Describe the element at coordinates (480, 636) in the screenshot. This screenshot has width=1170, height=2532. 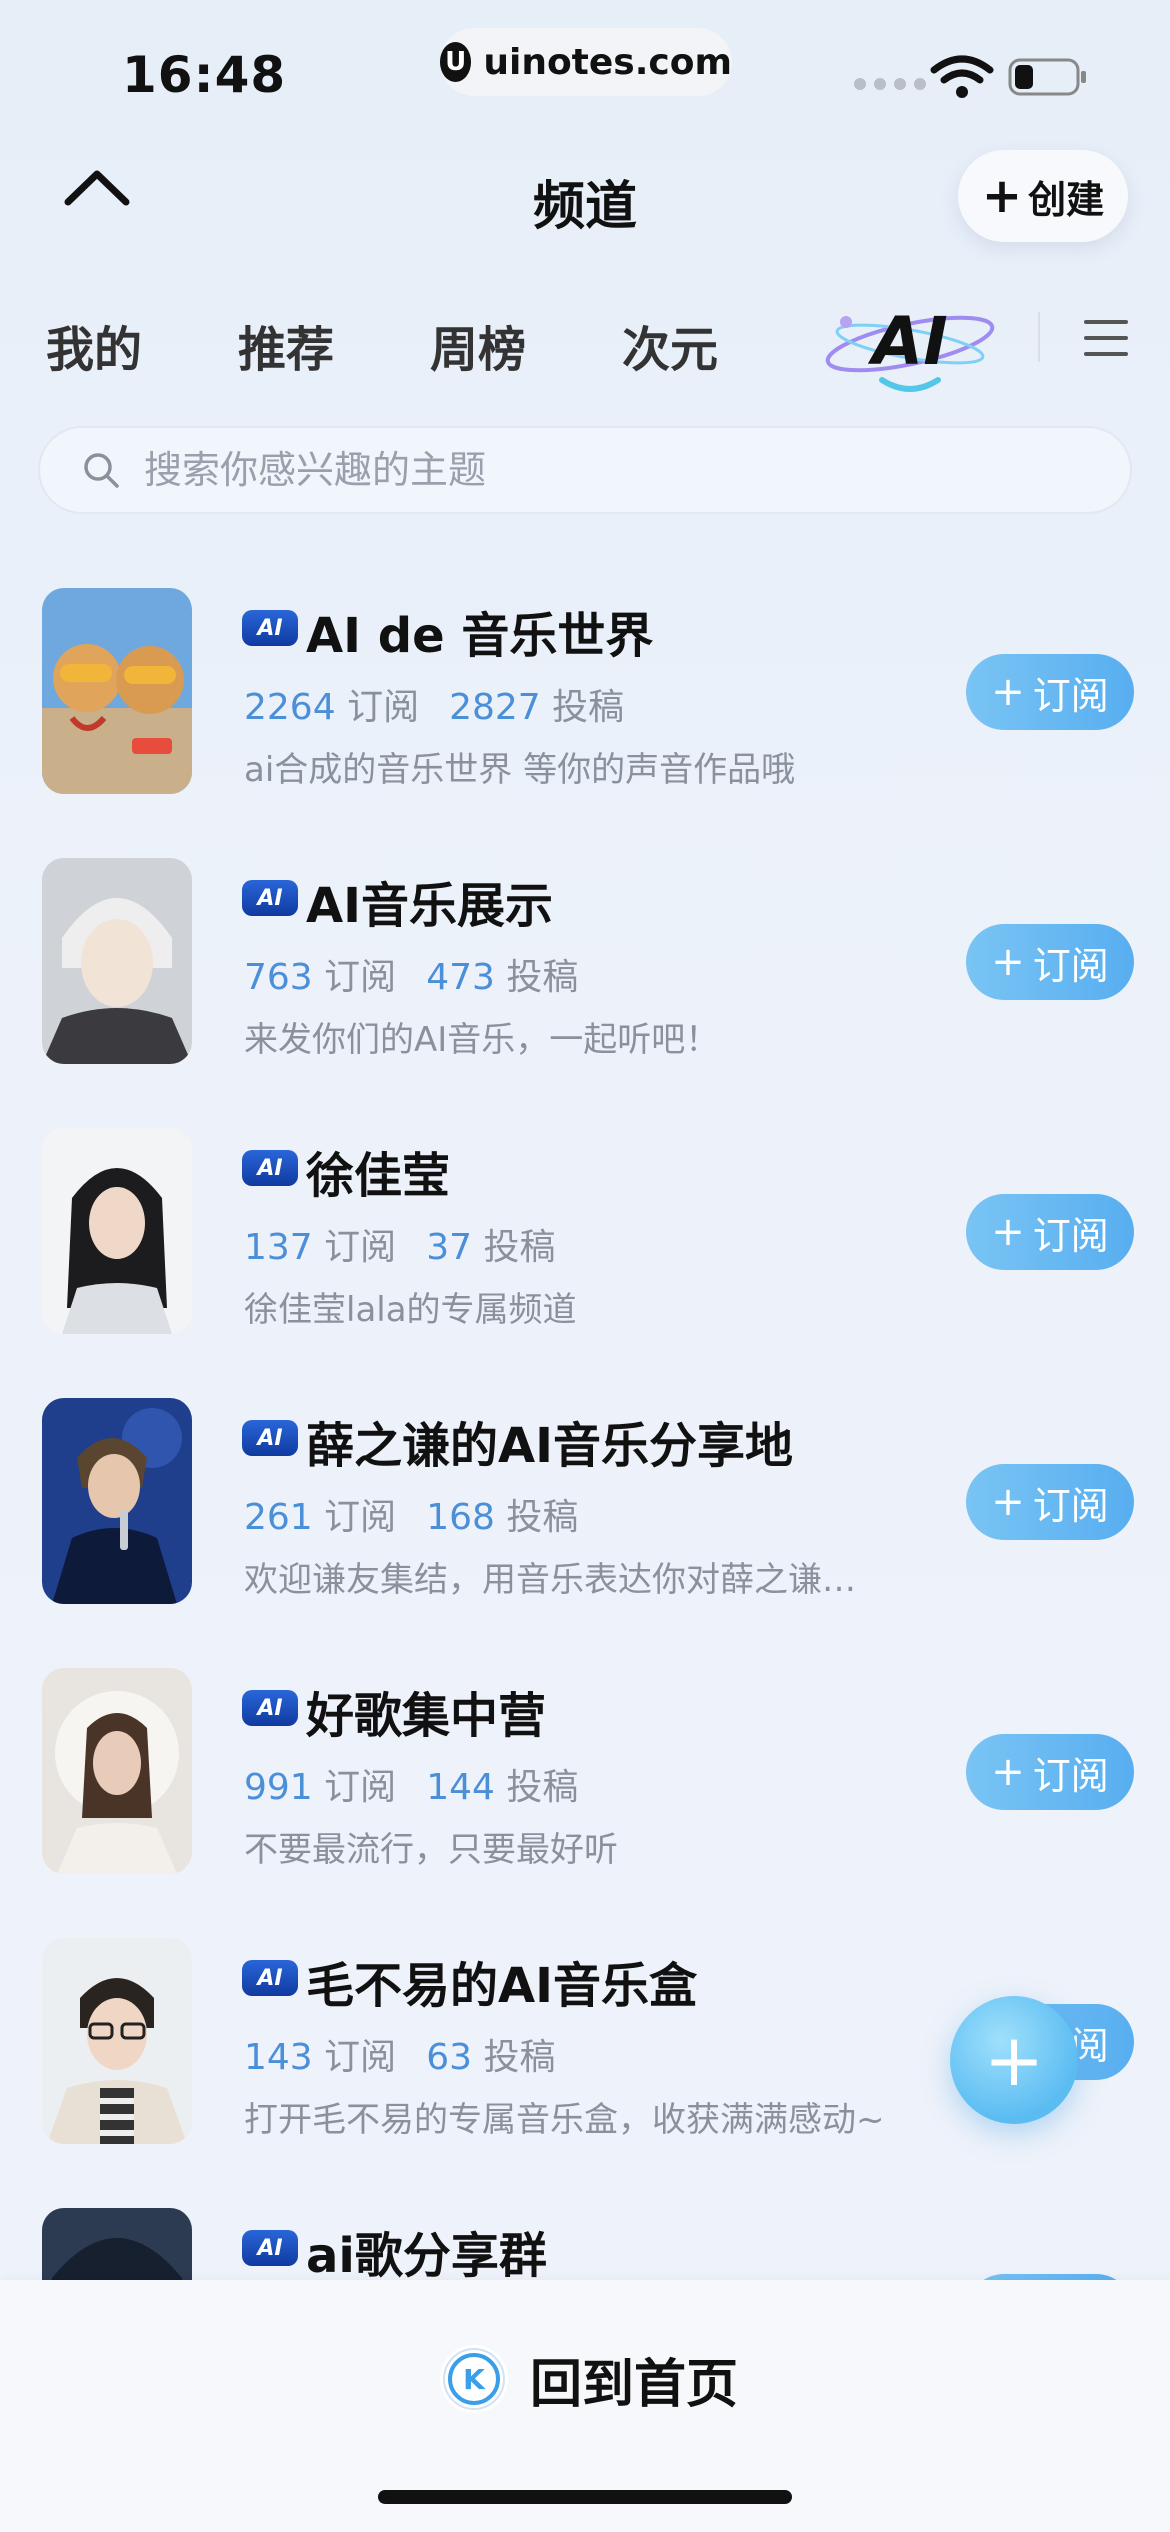
I see `channel-name: AI de 音乐世界` at that location.